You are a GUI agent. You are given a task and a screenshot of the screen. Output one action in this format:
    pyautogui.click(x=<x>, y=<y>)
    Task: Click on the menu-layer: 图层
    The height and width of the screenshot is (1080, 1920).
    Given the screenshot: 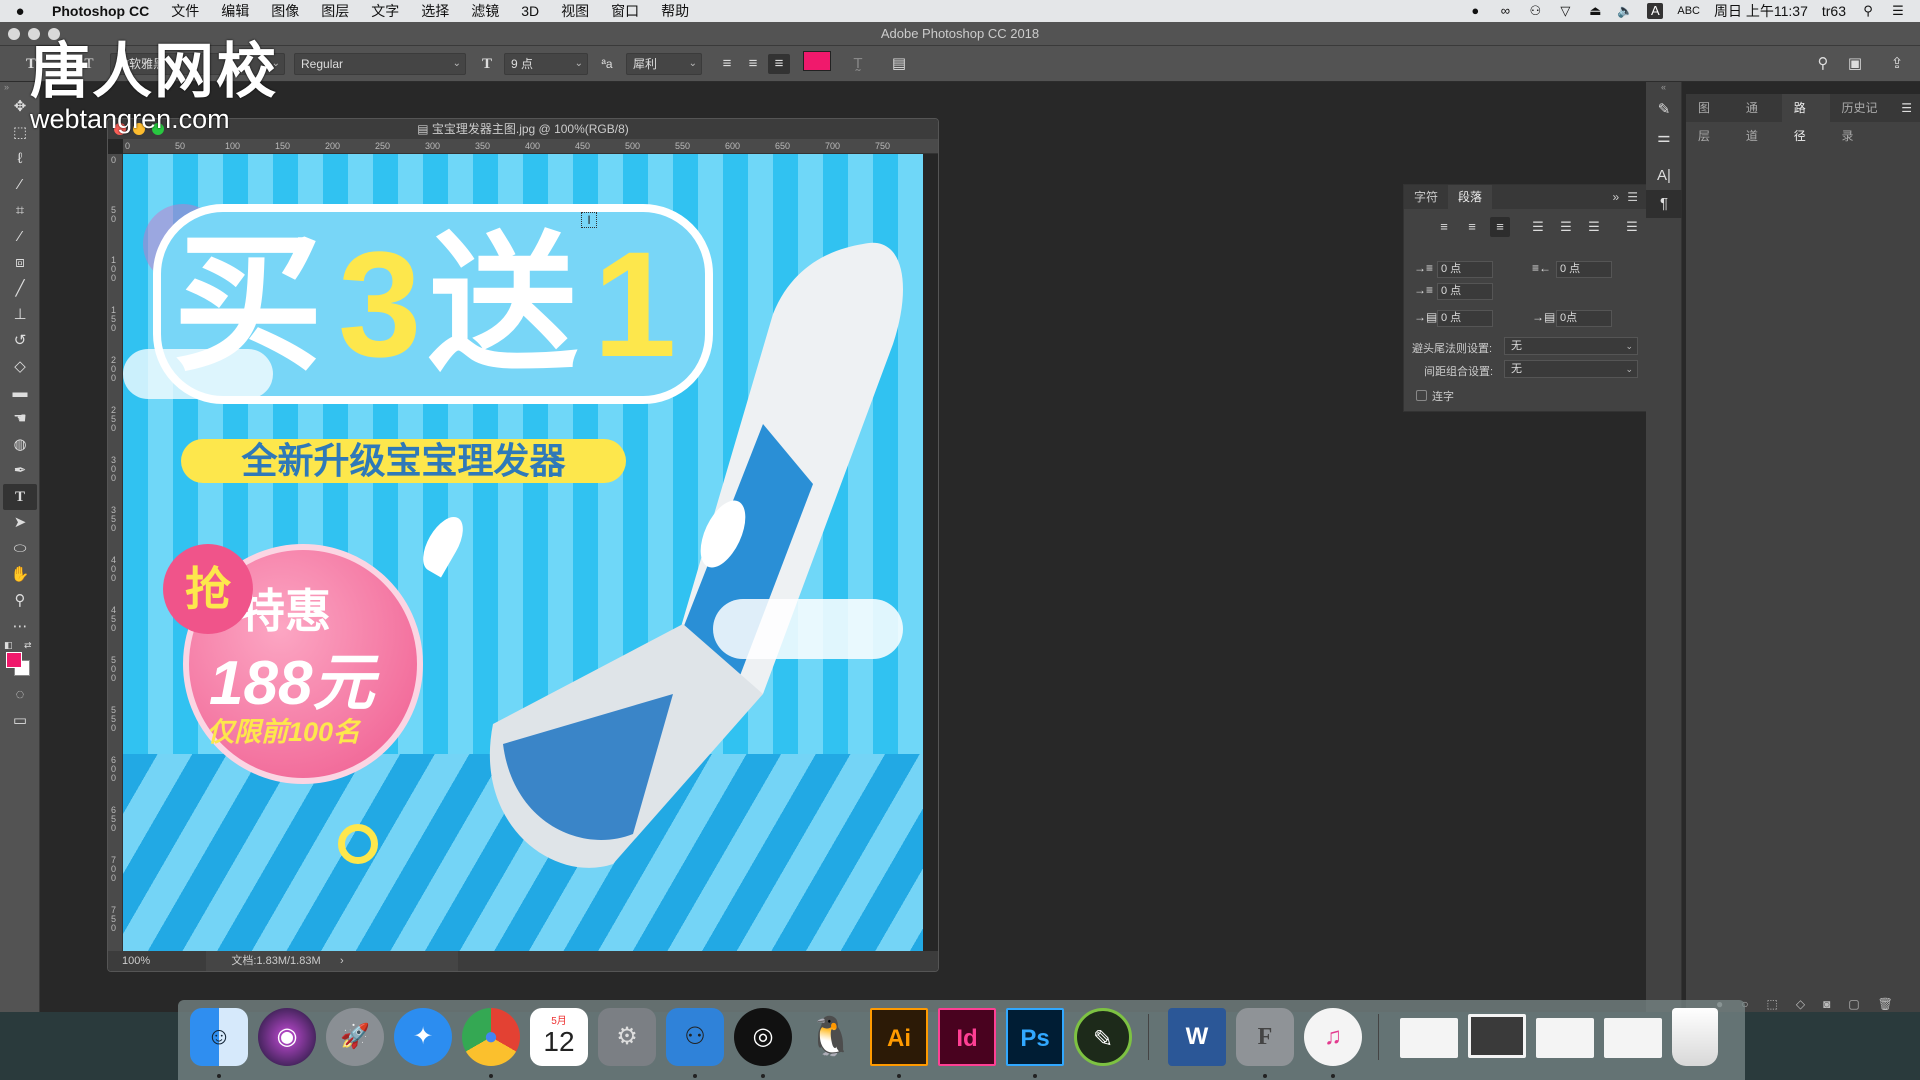 What is the action you would take?
    pyautogui.click(x=335, y=11)
    